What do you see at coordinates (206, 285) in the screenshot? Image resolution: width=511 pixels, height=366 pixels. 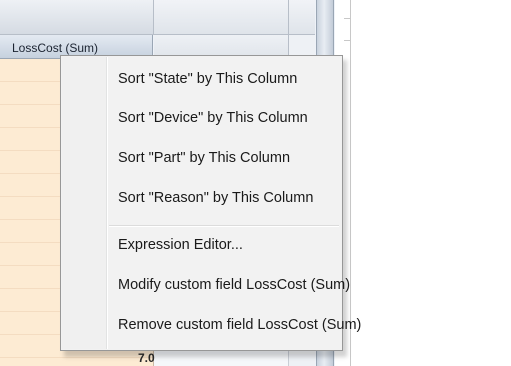 I see `menu-item-modify-custom-field: Modify custom field LossCost (Sum)` at bounding box center [206, 285].